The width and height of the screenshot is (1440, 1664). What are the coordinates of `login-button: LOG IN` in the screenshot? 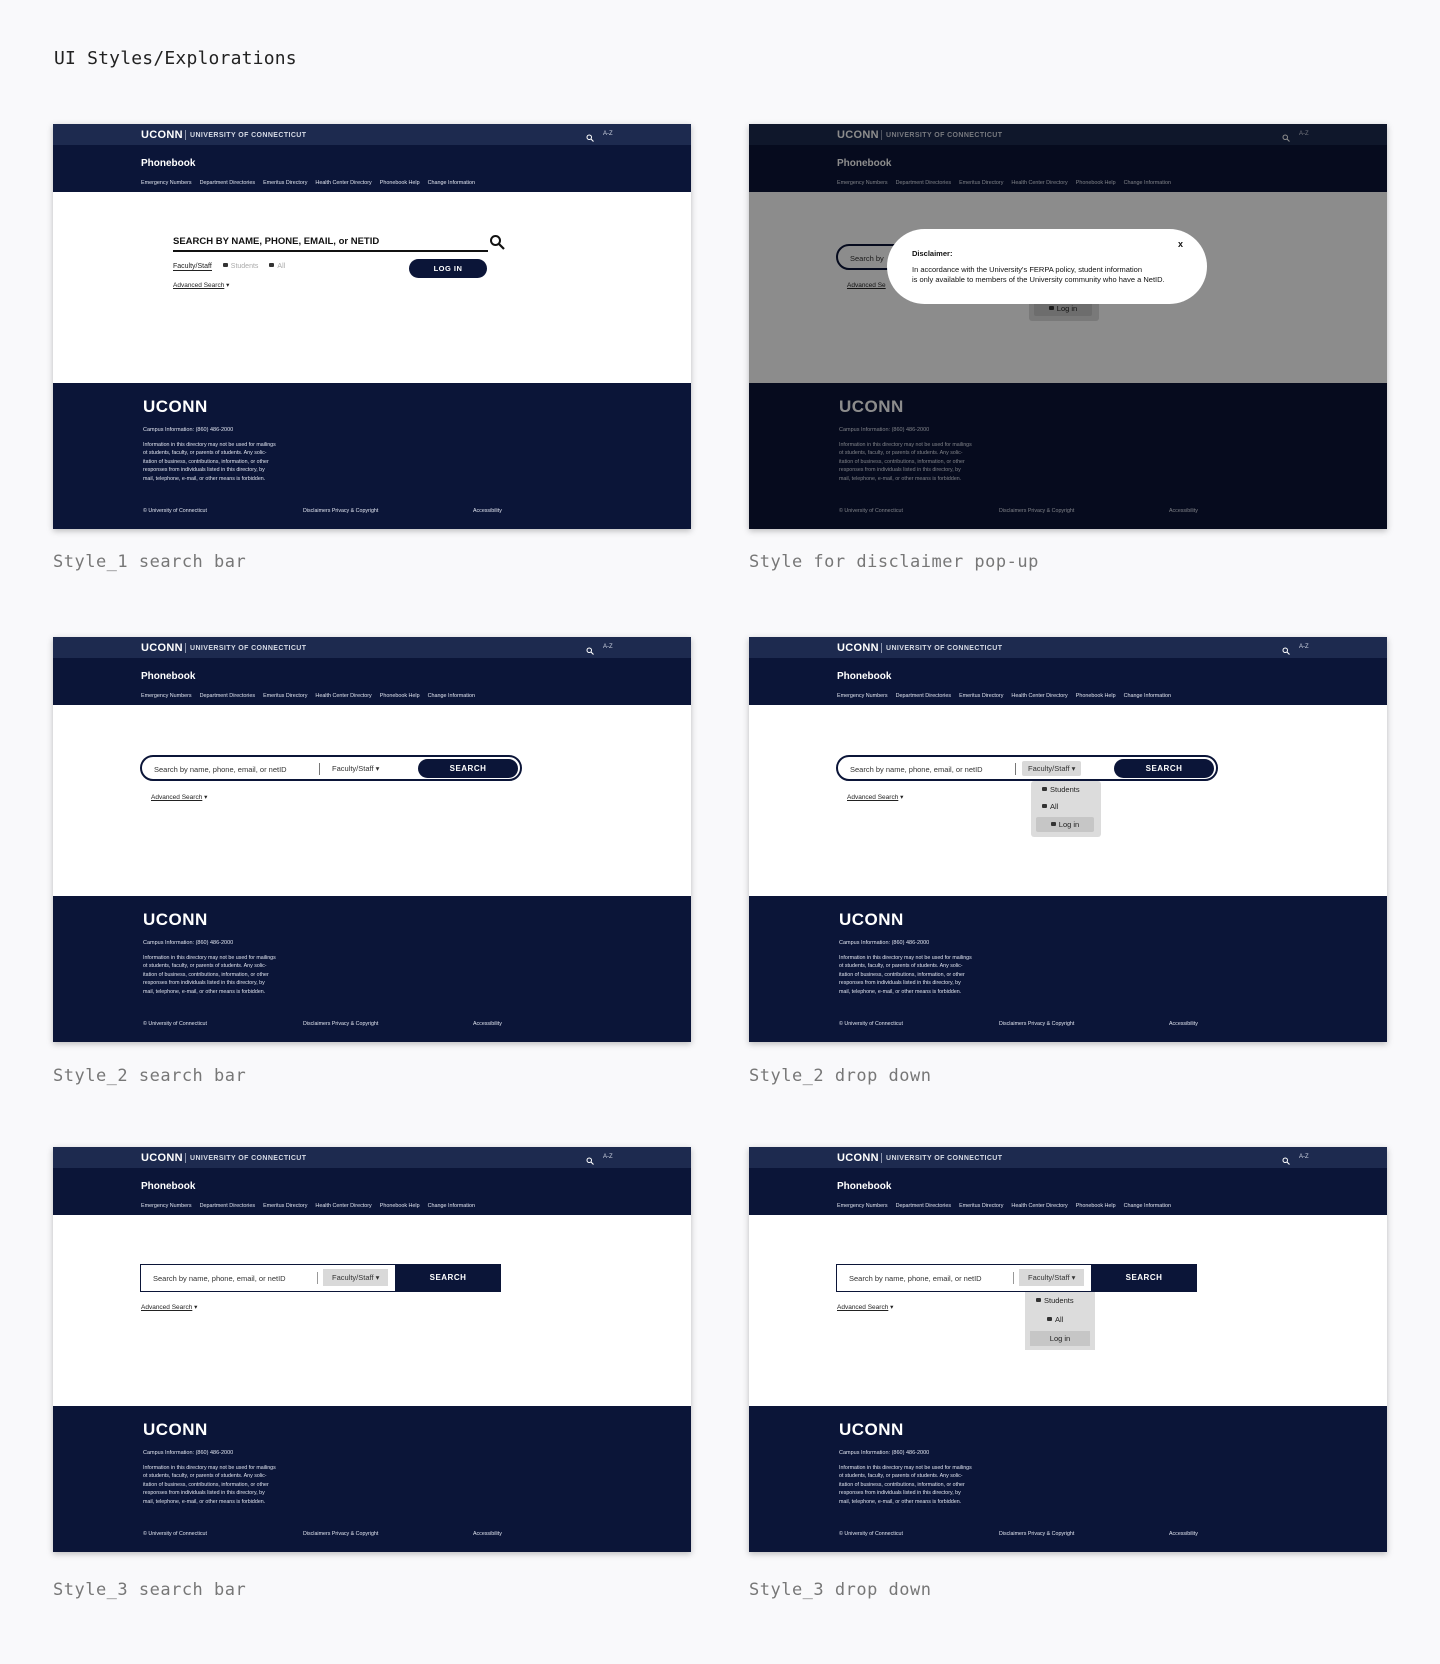 It's located at (448, 268).